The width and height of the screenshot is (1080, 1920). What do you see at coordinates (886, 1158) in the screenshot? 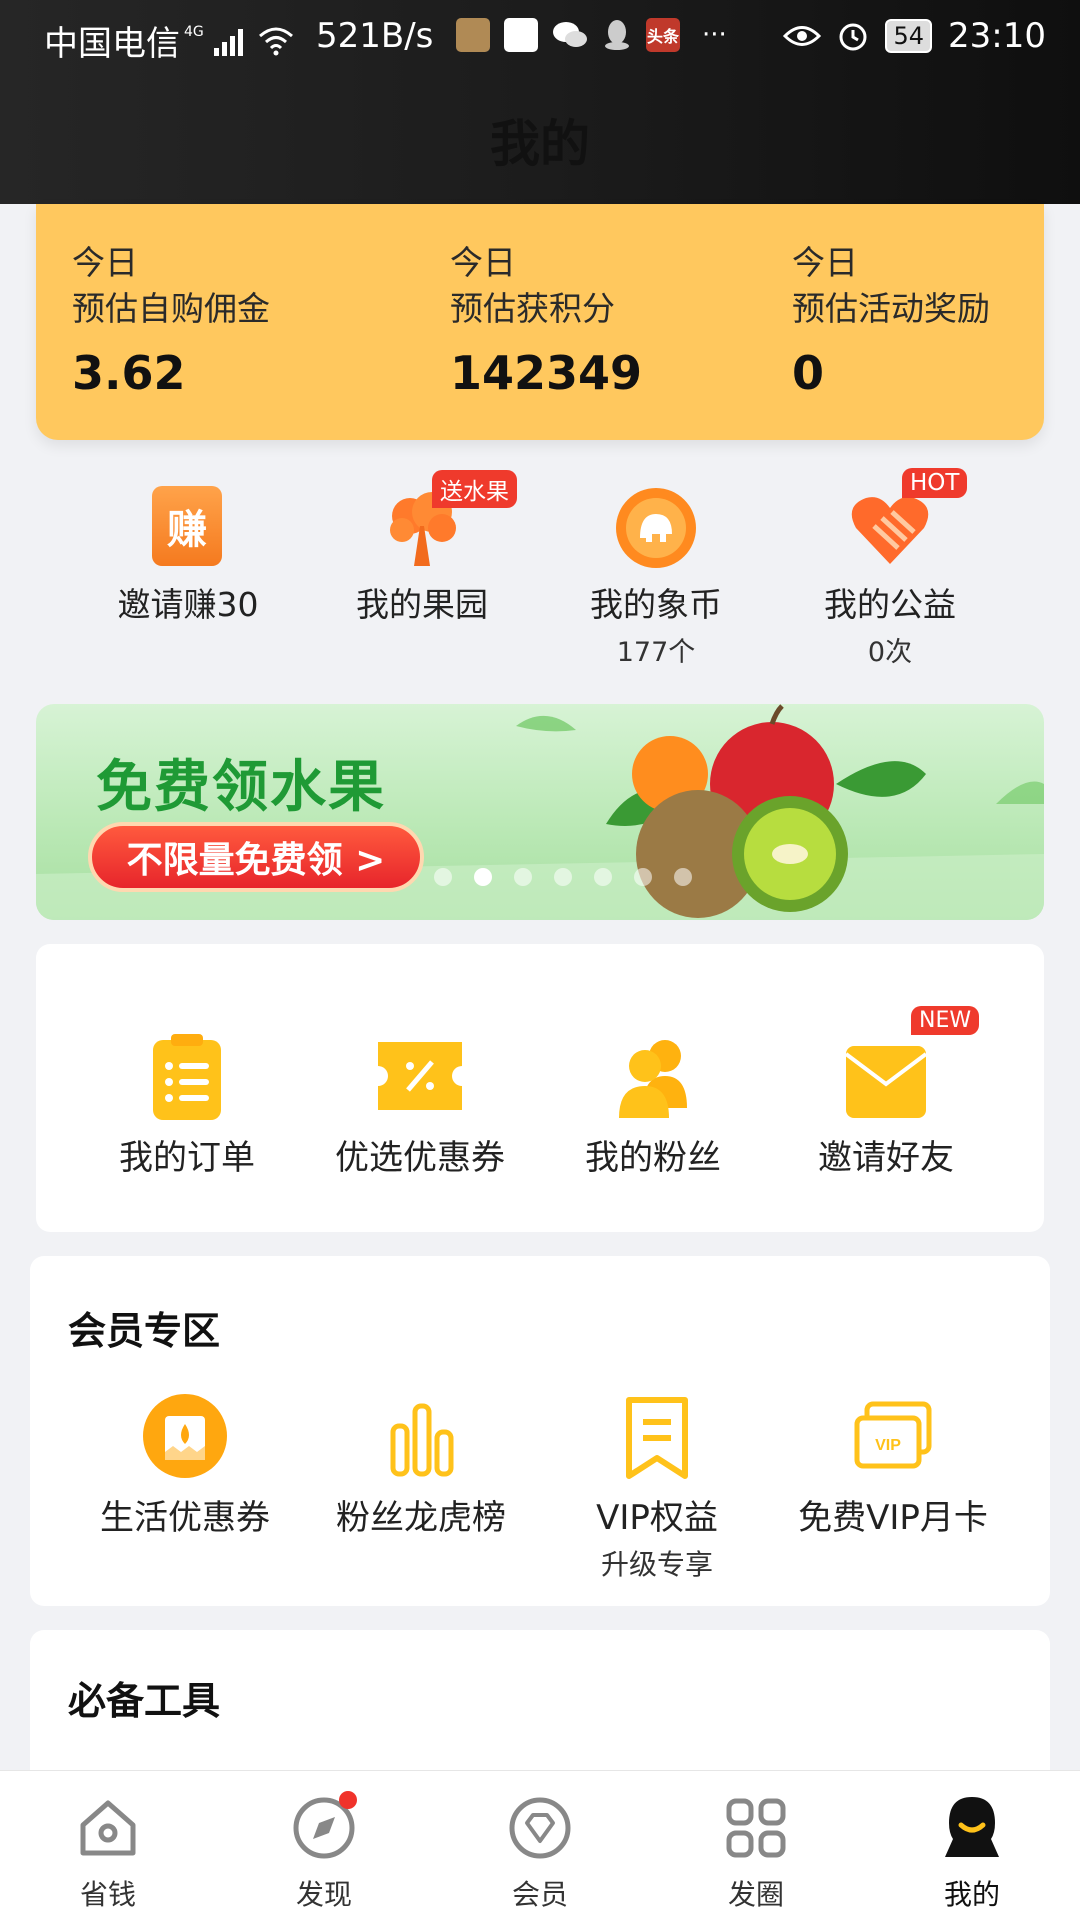
I see `grid-label: 邀请好友` at bounding box center [886, 1158].